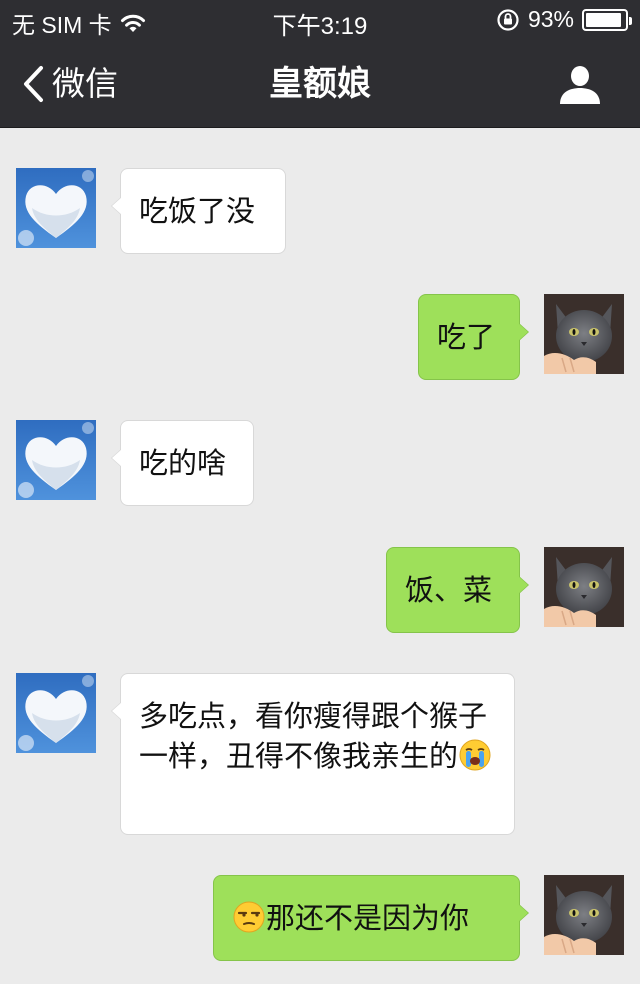 This screenshot has height=984, width=640. Describe the element at coordinates (320, 20) in the screenshot. I see `status-bar: 无 SIM 卡 下午3:19 93%` at that location.